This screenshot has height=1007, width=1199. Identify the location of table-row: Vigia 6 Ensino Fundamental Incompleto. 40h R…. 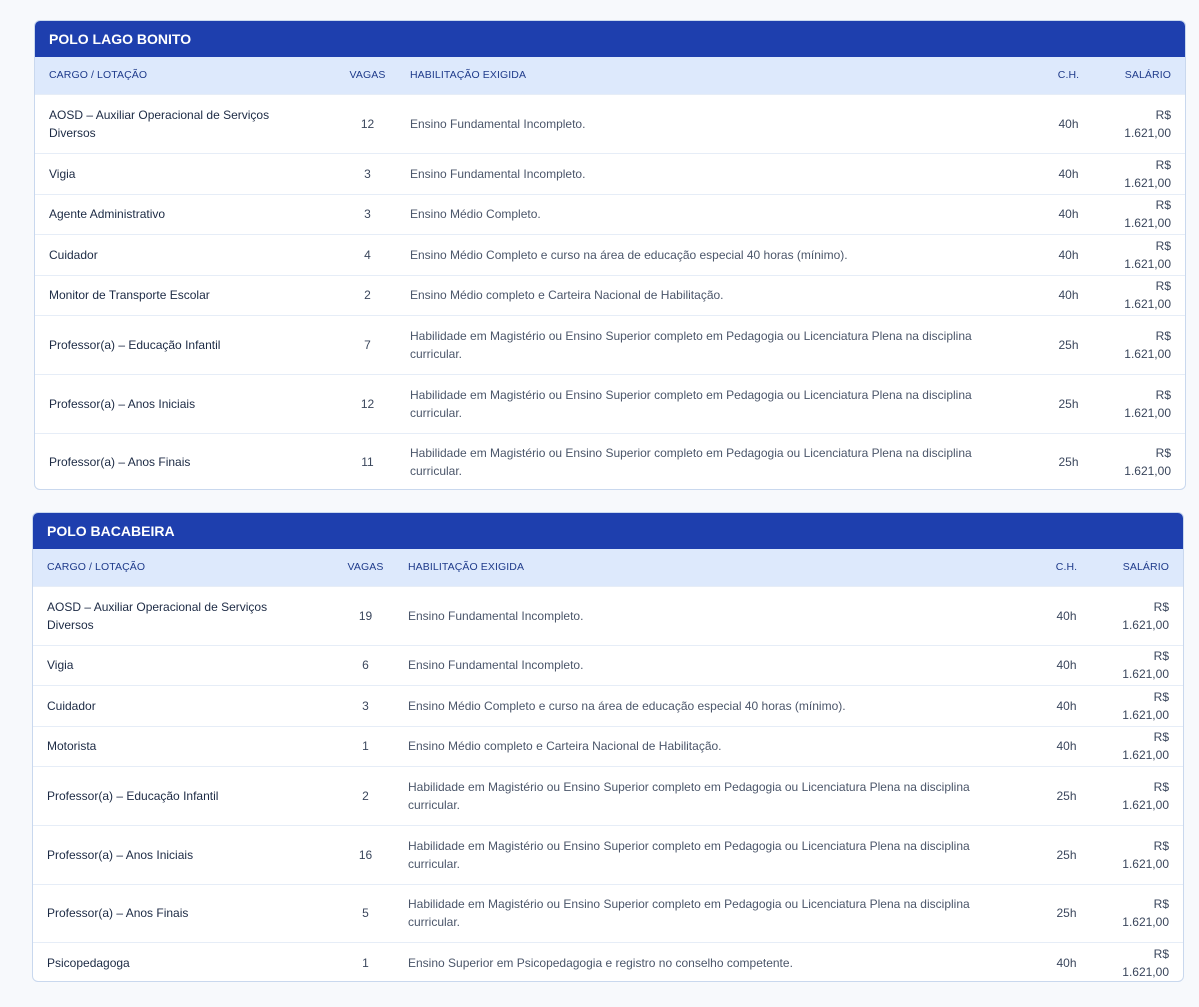
(608, 665).